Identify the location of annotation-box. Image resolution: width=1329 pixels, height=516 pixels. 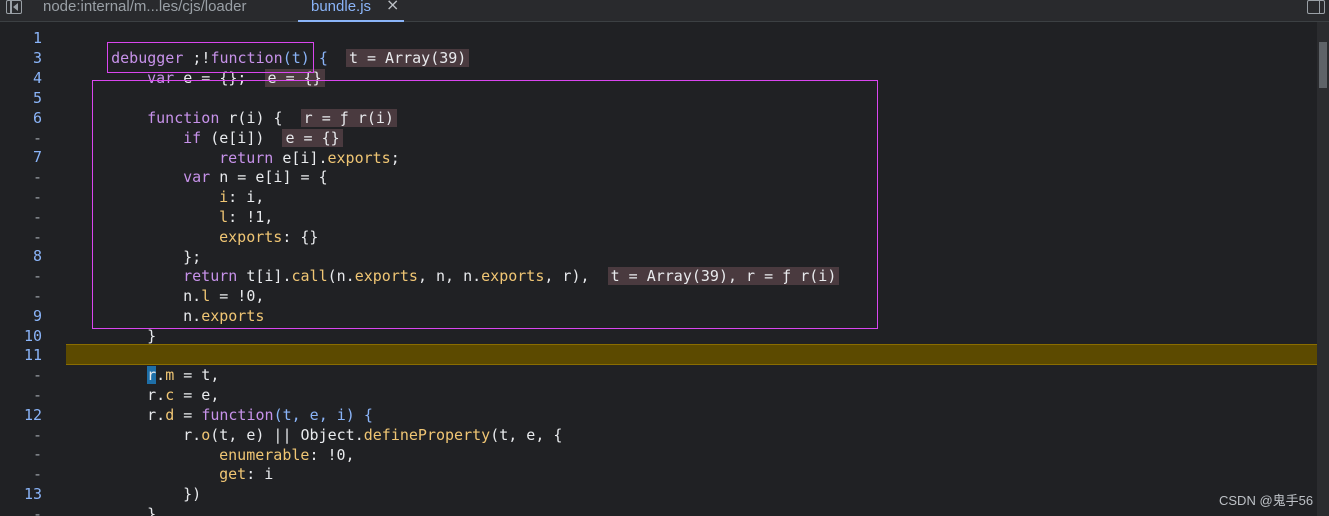
(210, 57).